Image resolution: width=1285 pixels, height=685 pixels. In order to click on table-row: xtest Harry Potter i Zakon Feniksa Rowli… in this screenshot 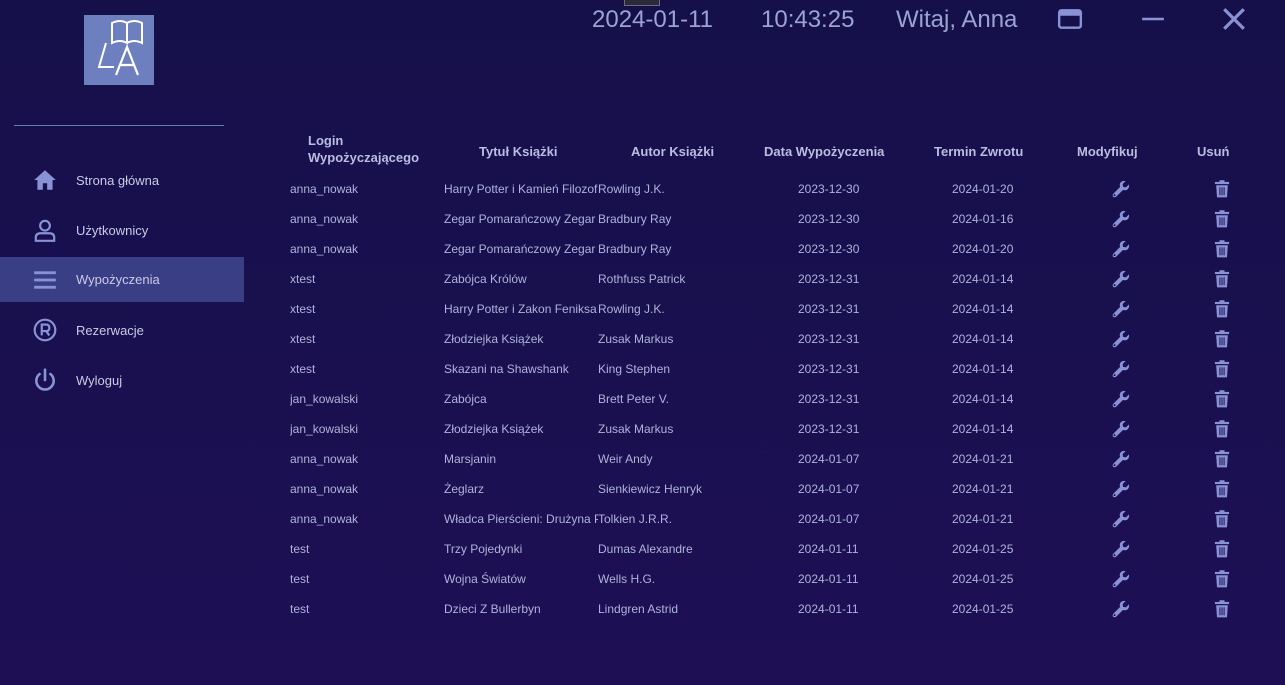, I will do `click(772, 309)`.